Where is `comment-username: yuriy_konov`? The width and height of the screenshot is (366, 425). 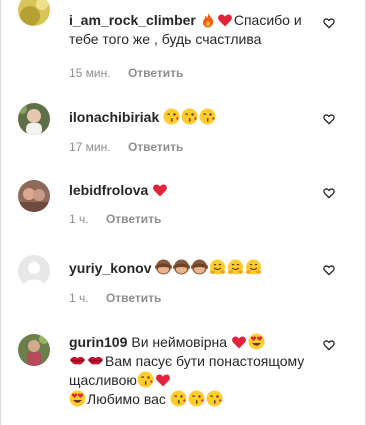 comment-username: yuriy_konov is located at coordinates (110, 268).